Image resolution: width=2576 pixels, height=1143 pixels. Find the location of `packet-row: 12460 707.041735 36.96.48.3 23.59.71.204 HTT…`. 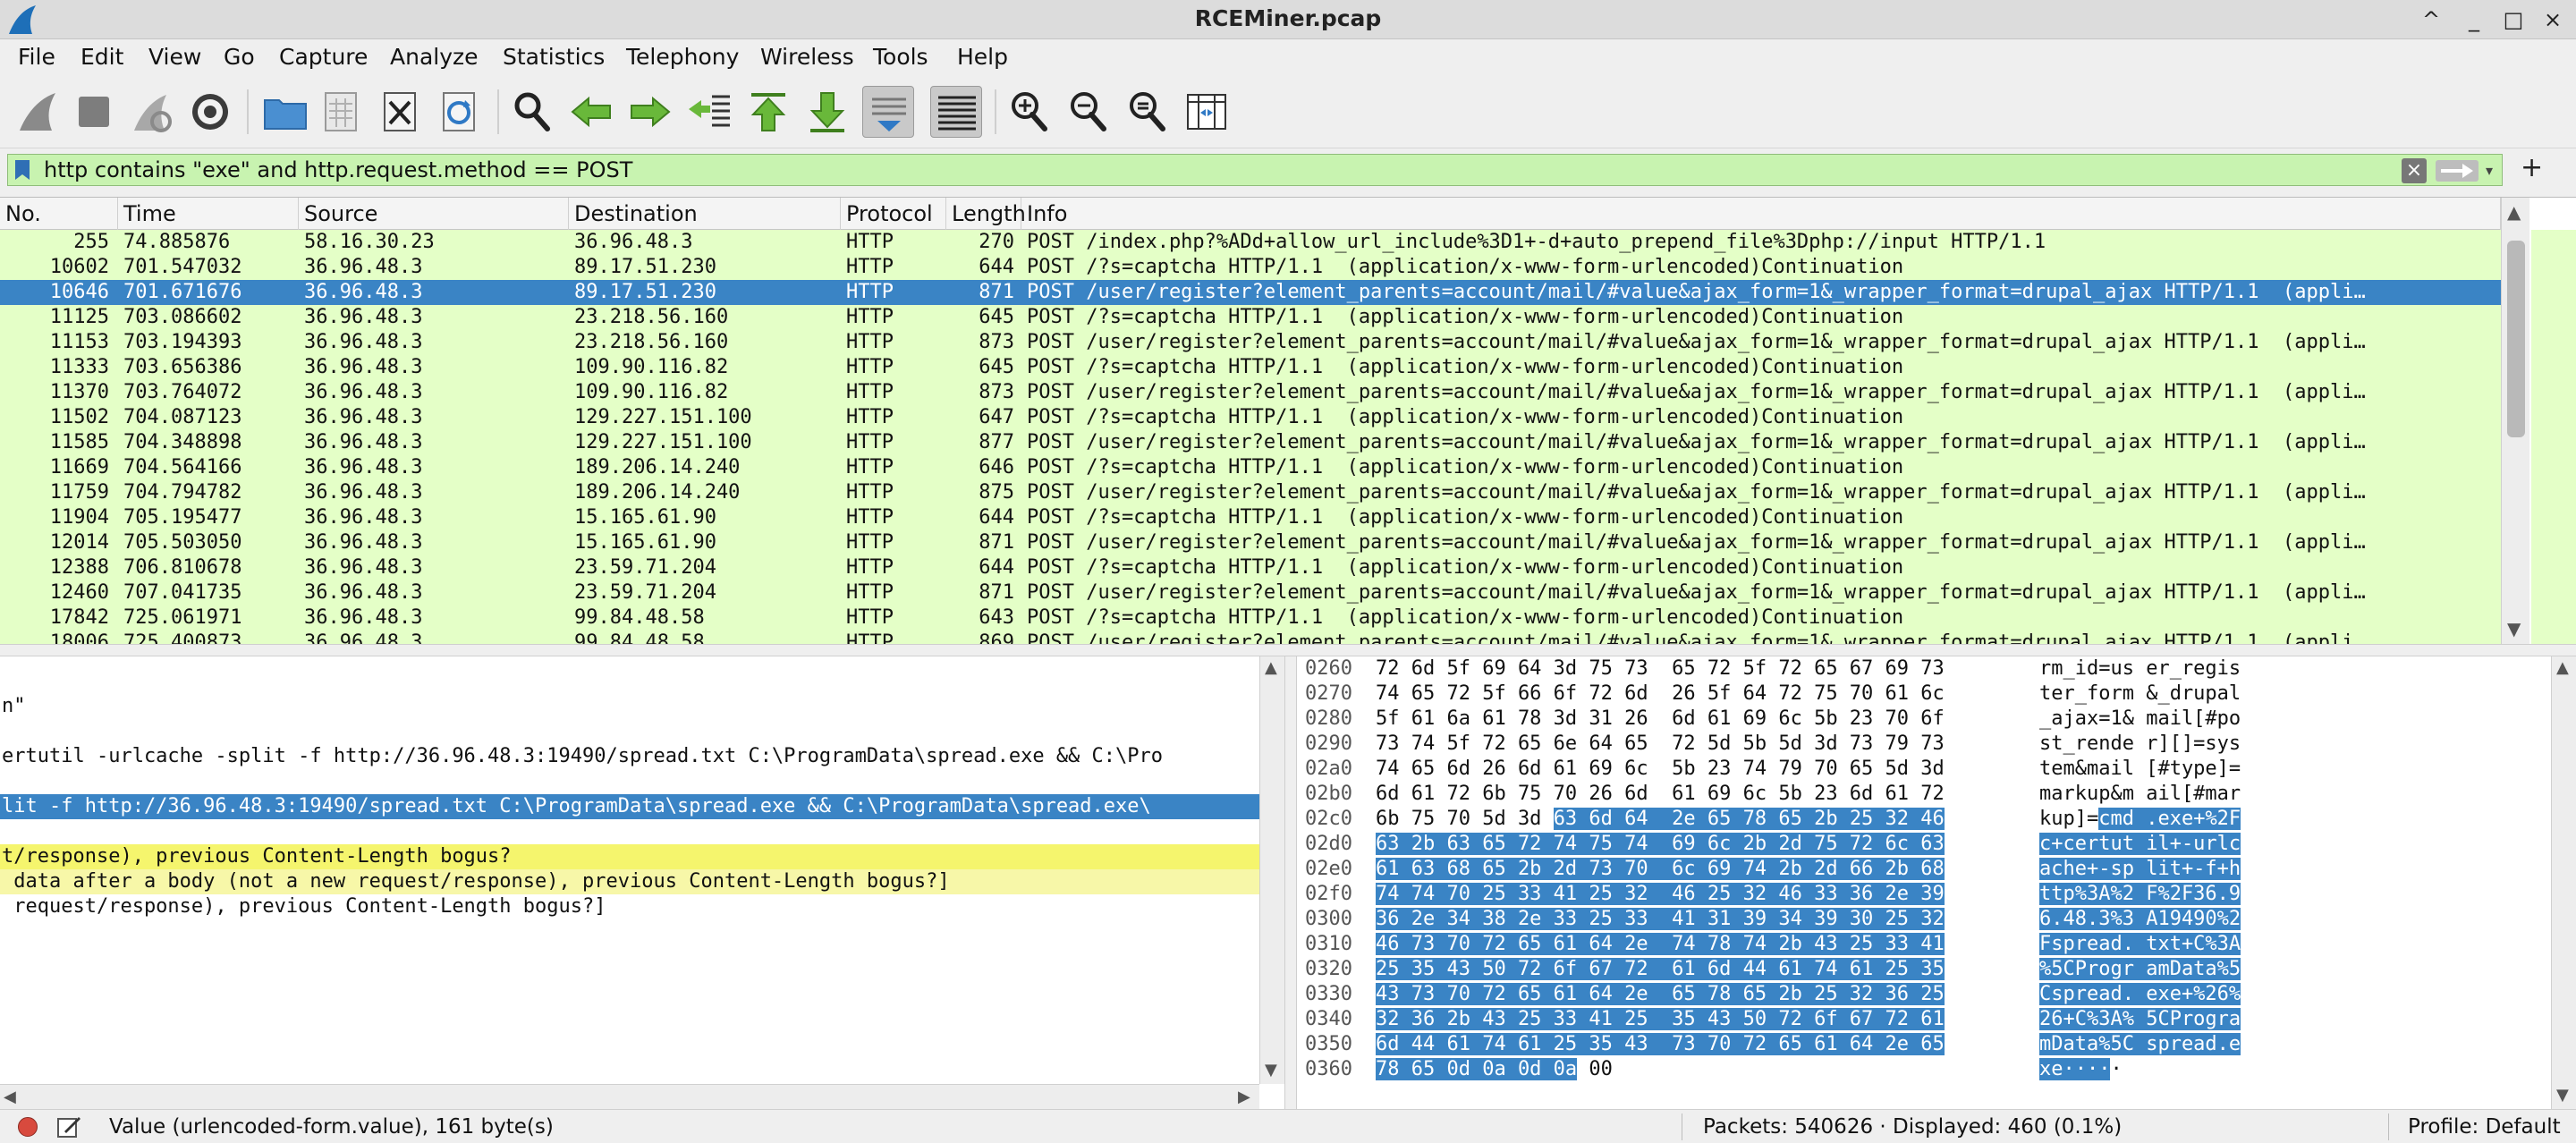

packet-row: 12460 707.041735 36.96.48.3 23.59.71.204 HTT… is located at coordinates (1250, 592).